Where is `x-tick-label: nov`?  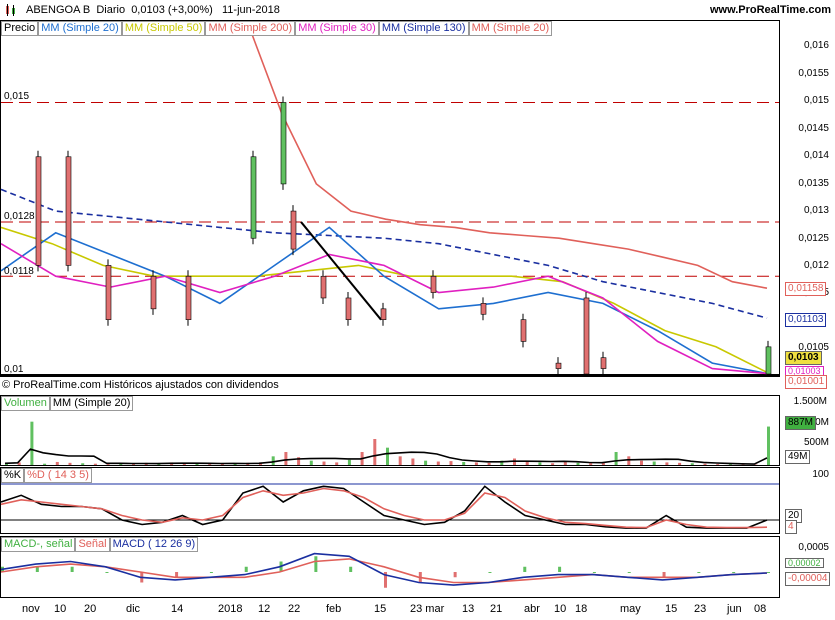
x-tick-label: nov is located at coordinates (31, 609).